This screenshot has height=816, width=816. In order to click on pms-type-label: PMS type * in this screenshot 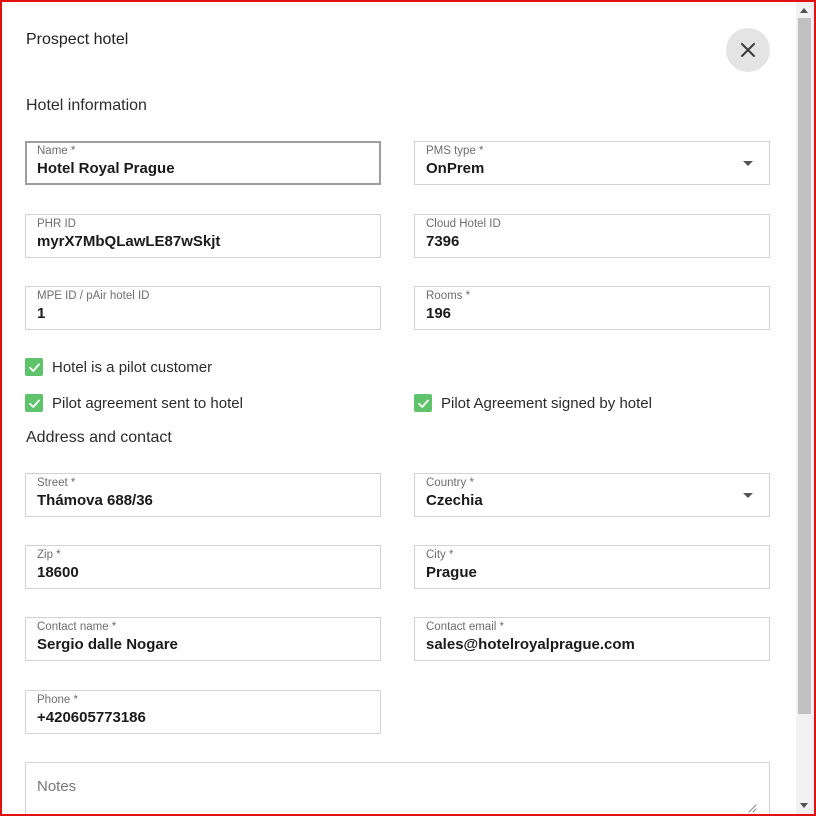, I will do `click(455, 151)`.